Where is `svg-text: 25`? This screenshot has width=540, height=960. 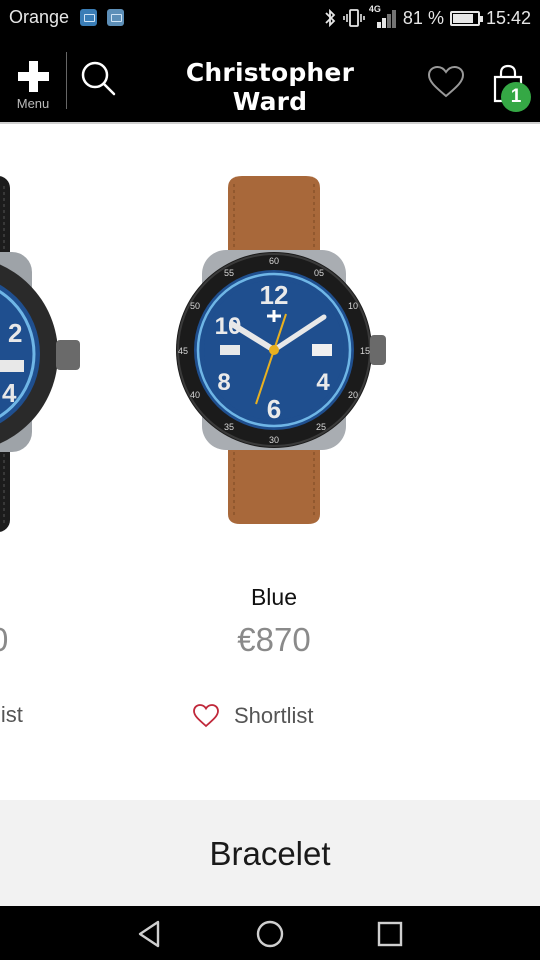 svg-text: 25 is located at coordinates (321, 427).